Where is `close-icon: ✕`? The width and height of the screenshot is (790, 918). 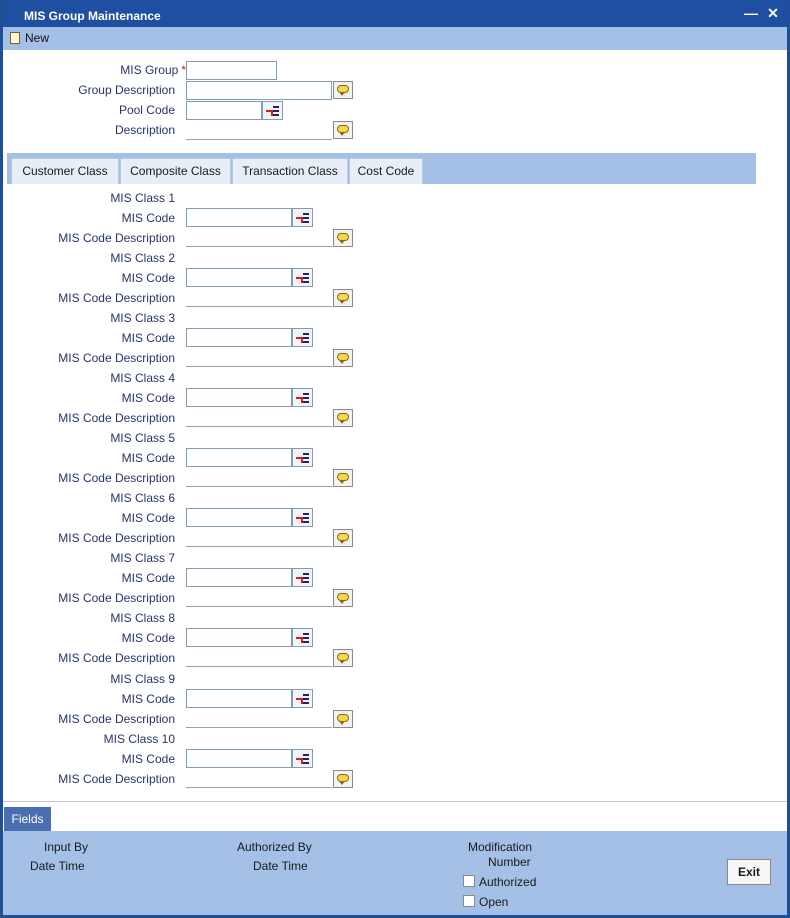 close-icon: ✕ is located at coordinates (773, 13).